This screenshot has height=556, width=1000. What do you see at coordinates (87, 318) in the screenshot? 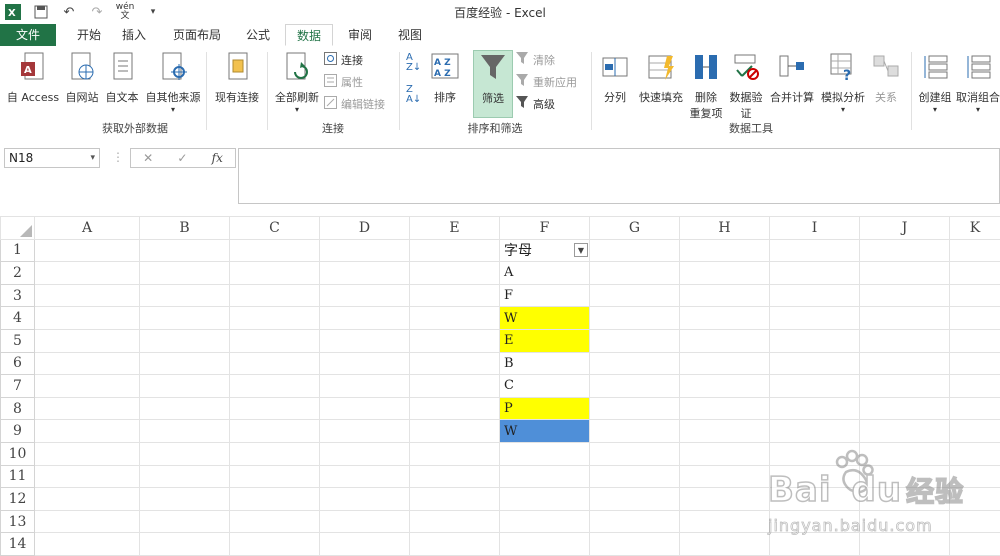
I see `cell-a4` at bounding box center [87, 318].